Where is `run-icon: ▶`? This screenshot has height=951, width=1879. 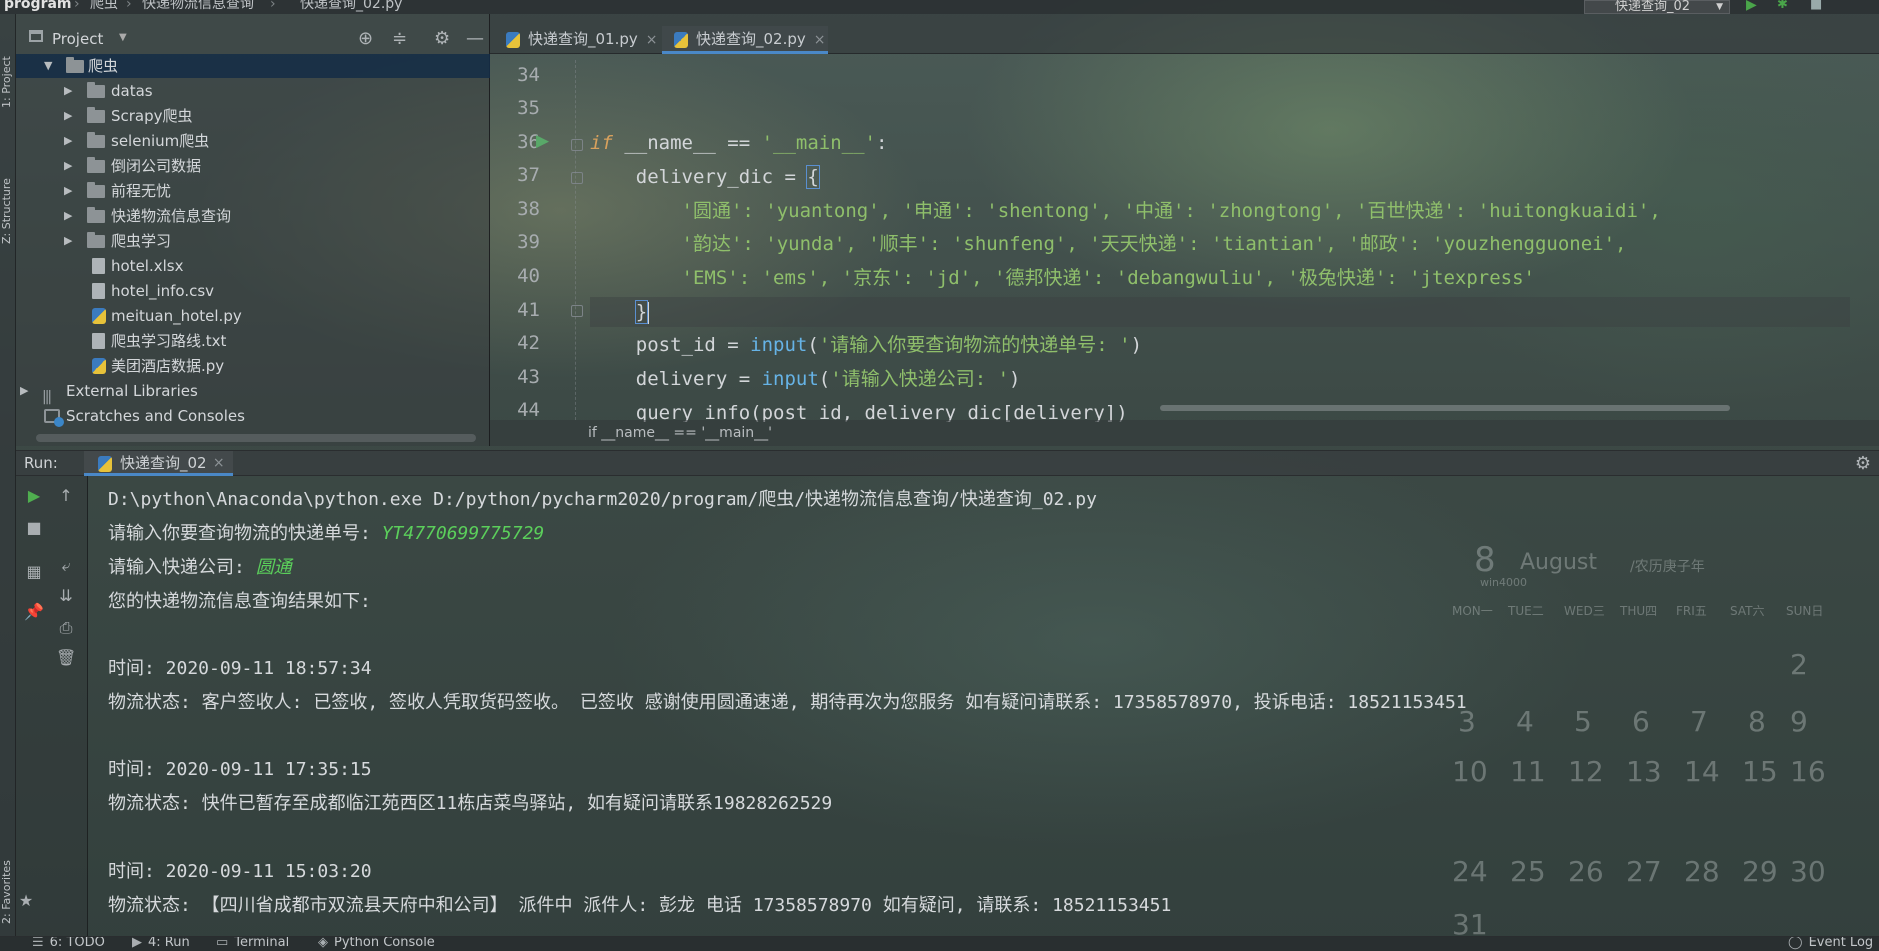
run-icon: ▶ is located at coordinates (1751, 6).